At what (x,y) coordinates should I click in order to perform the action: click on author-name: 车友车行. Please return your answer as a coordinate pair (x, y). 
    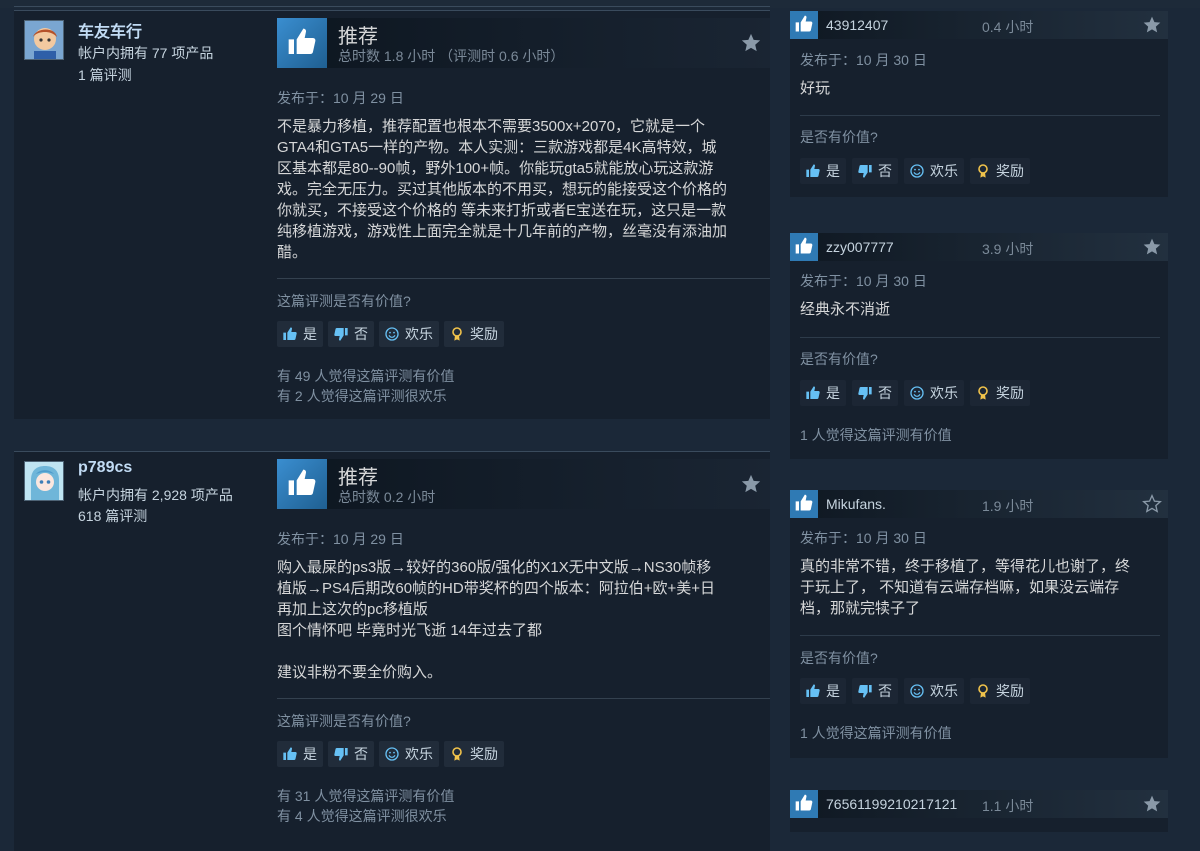
    Looking at the image, I should click on (110, 30).